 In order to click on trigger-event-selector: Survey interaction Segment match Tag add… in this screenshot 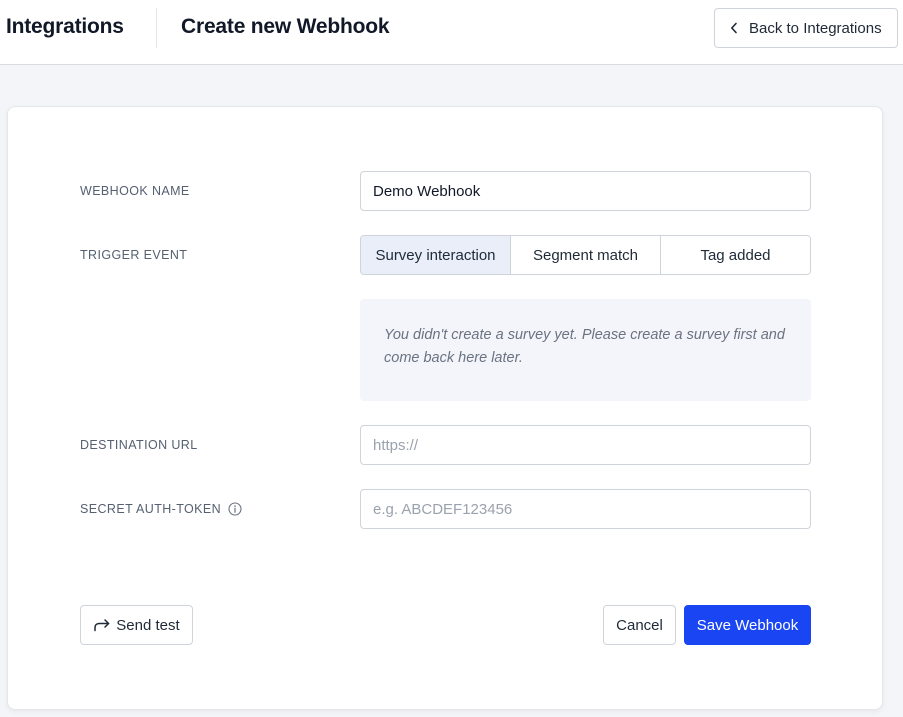, I will do `click(585, 255)`.